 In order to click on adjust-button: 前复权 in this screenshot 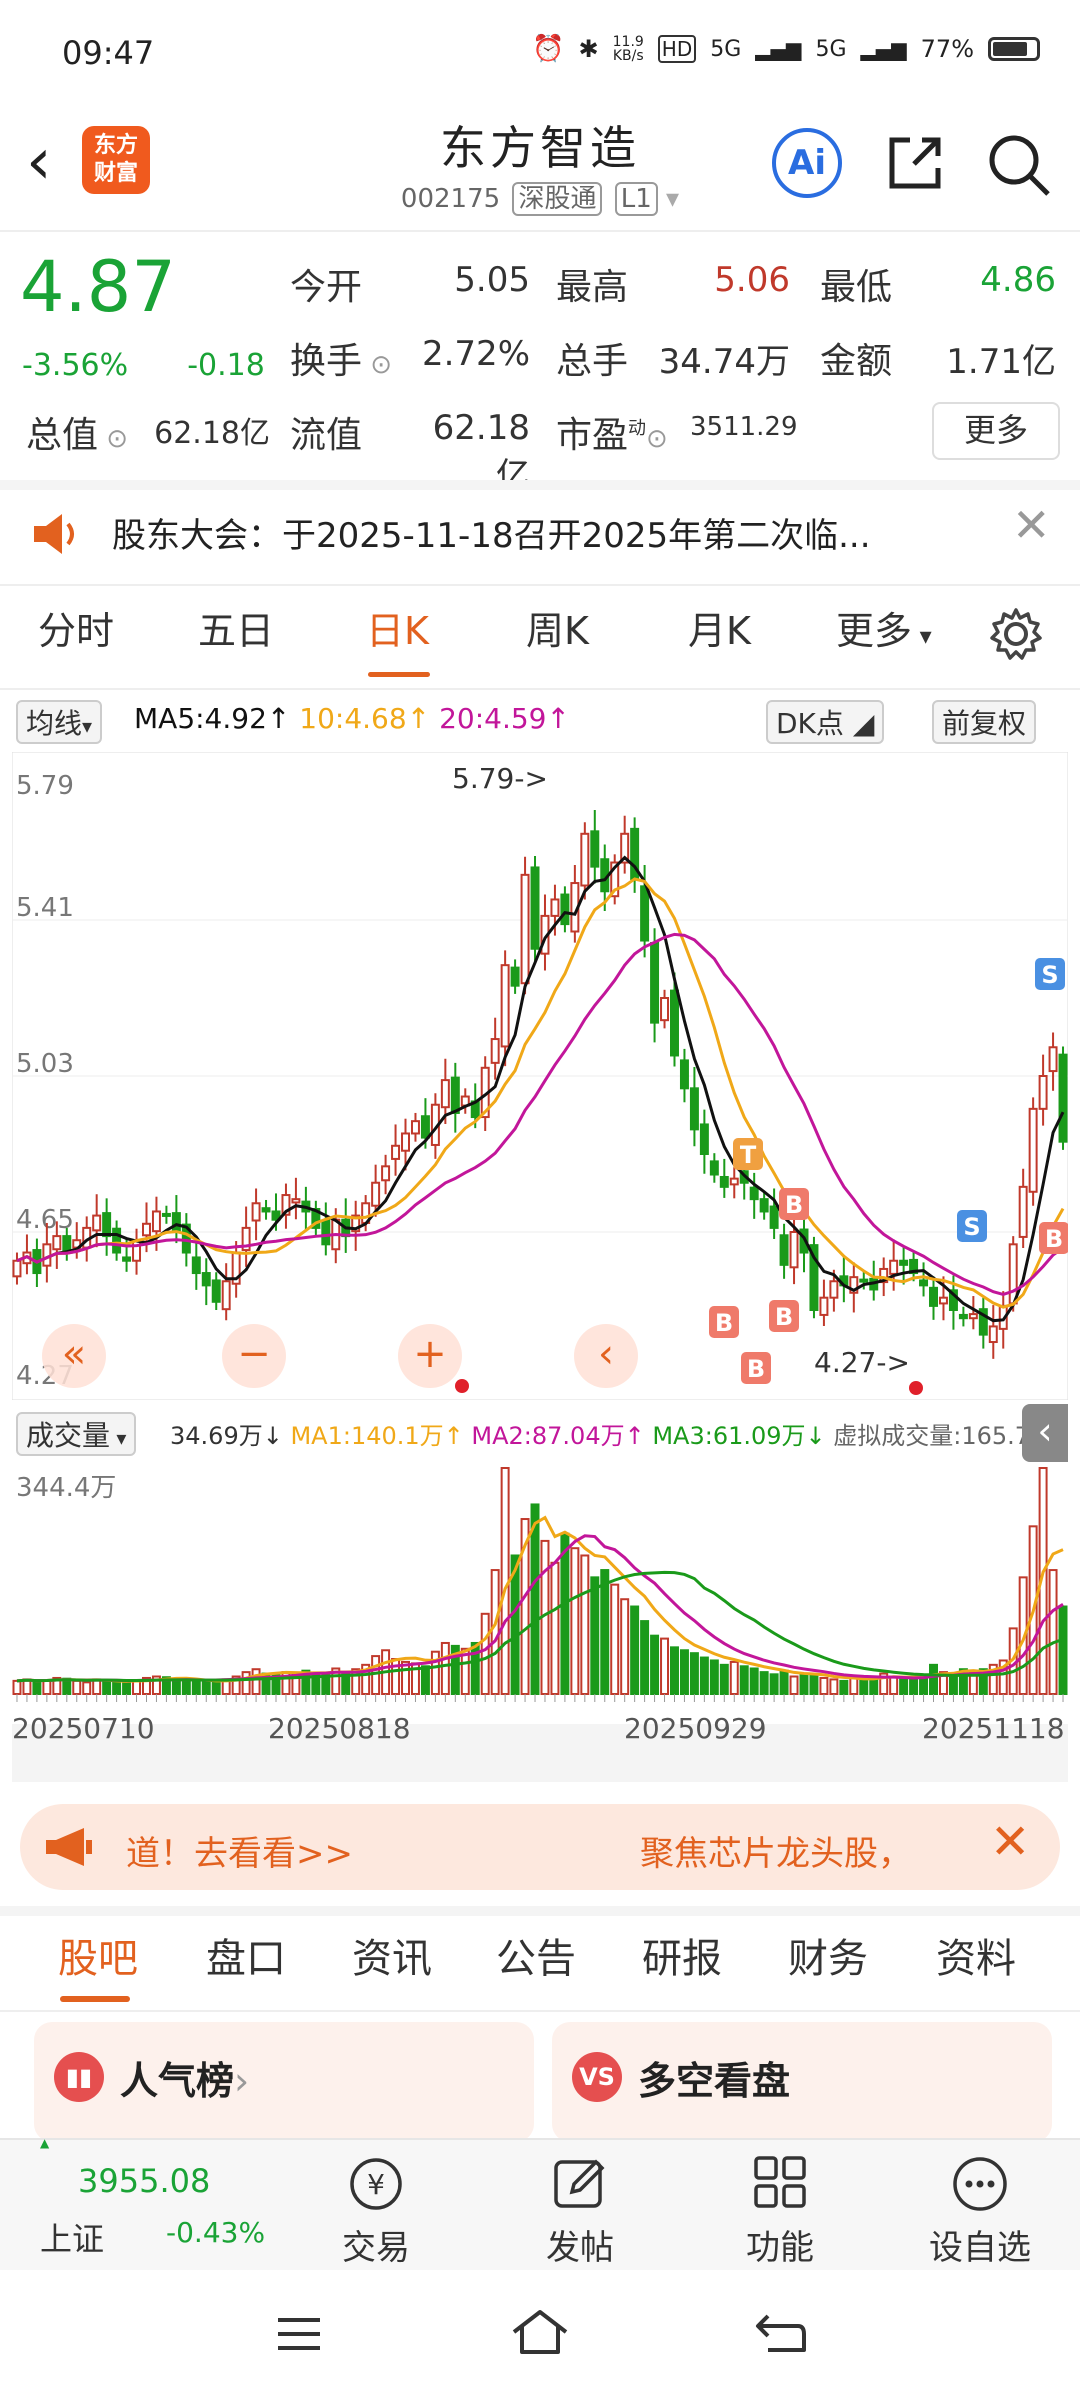, I will do `click(984, 722)`.